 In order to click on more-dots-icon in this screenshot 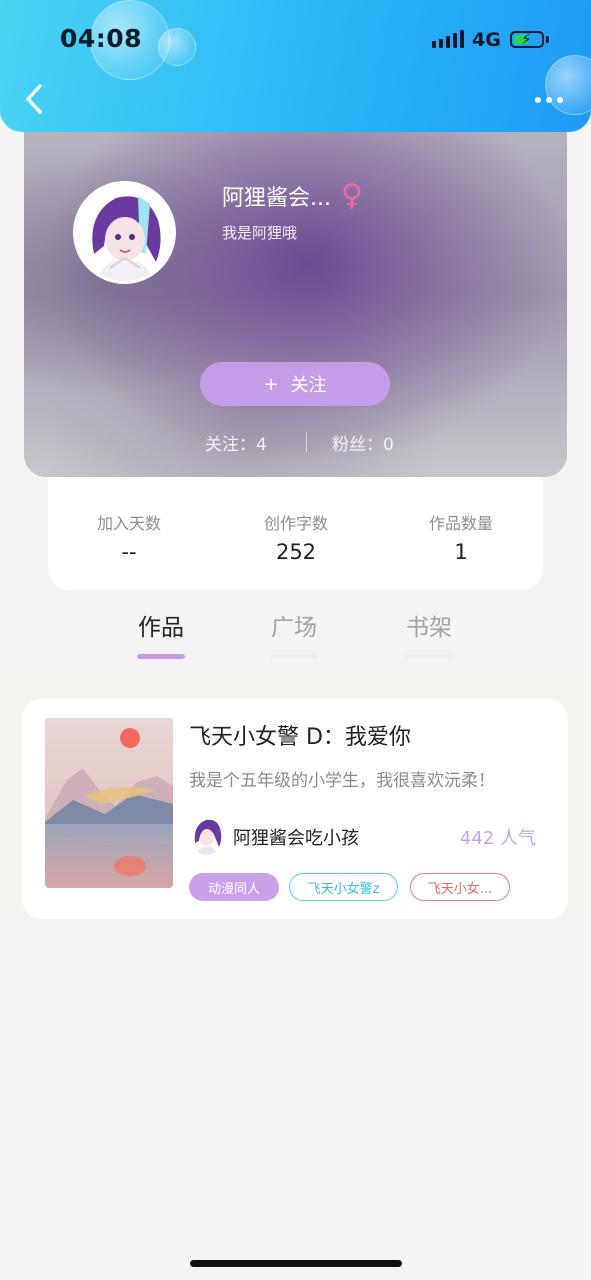, I will do `click(538, 100)`.